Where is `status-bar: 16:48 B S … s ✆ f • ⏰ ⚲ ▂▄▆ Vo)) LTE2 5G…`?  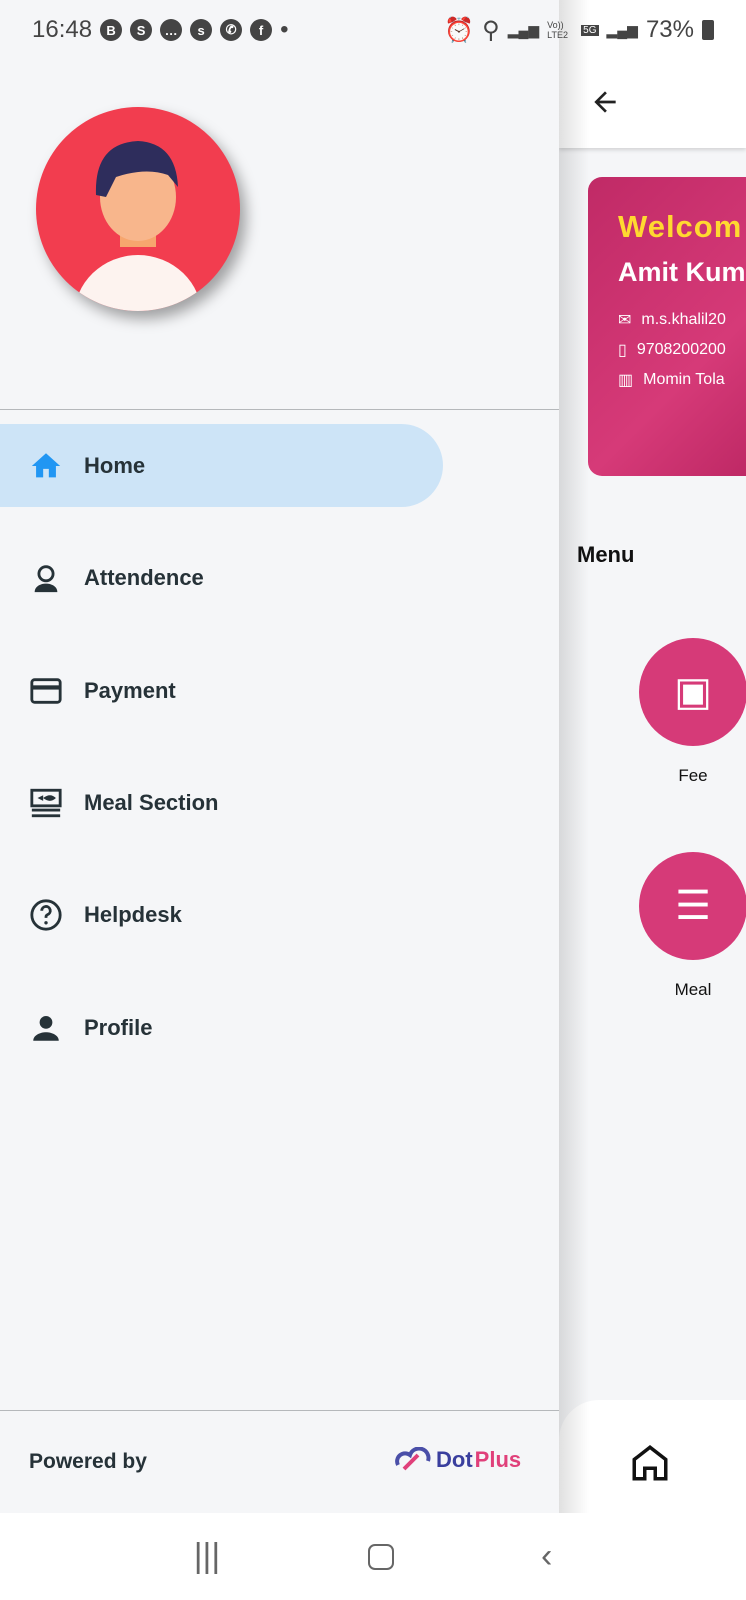
status-bar: 16:48 B S … s ✆ f • ⏰ ⚲ ▂▄▆ Vo)) LTE2 5G… is located at coordinates (373, 30).